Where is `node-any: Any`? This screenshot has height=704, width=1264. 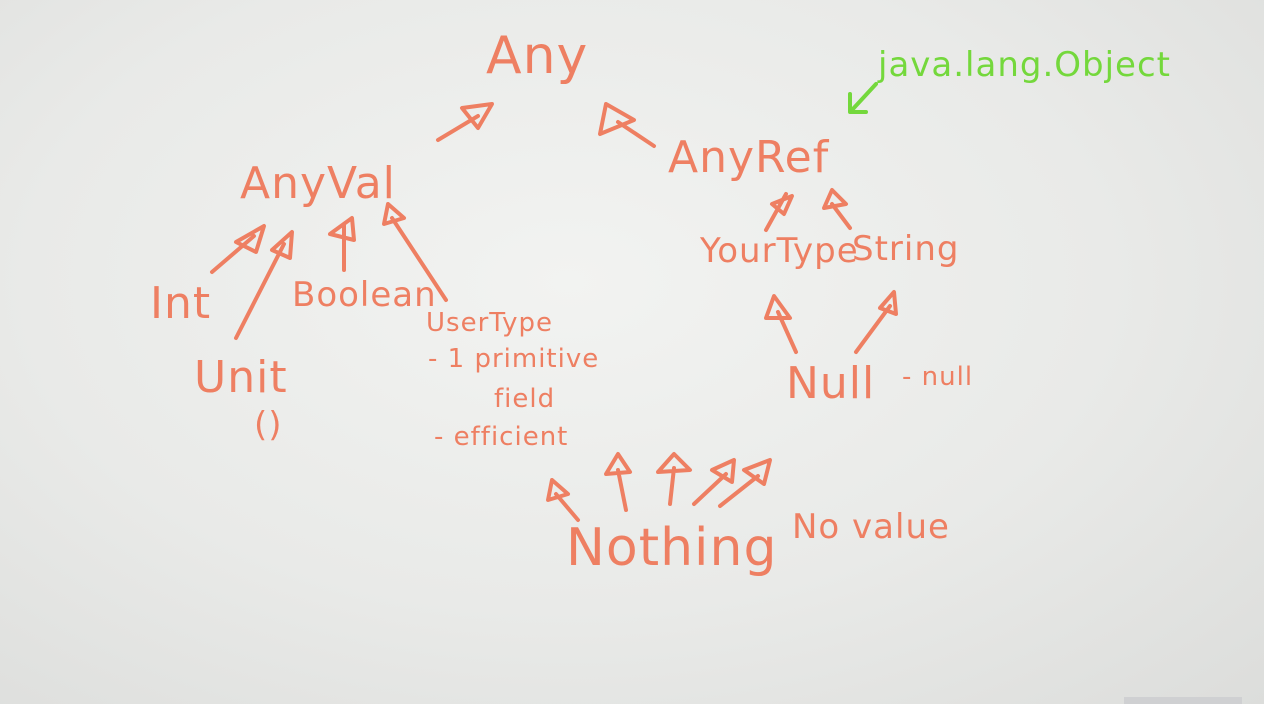 node-any: Any is located at coordinates (537, 56).